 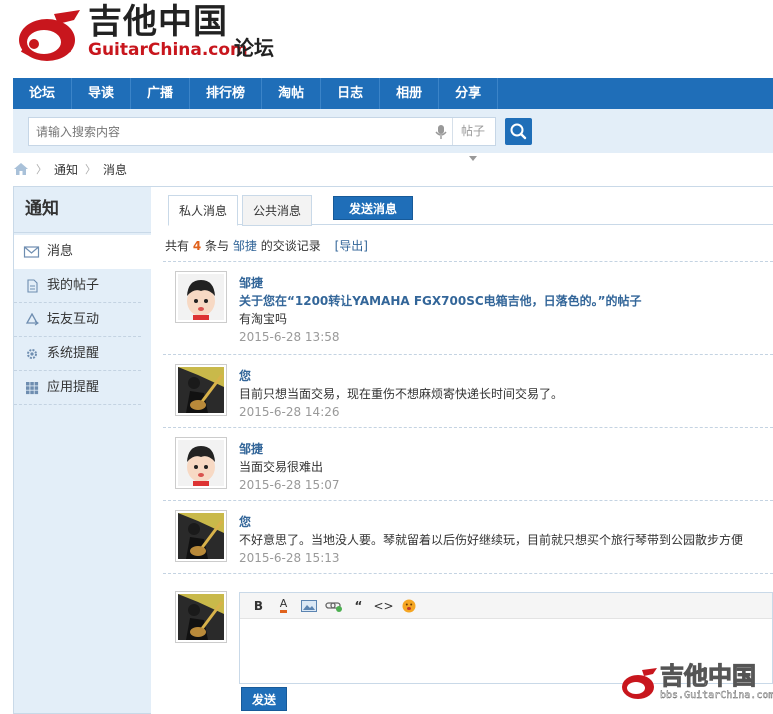 What do you see at coordinates (217, 246) in the screenshot?
I see `summary-middle: 条与` at bounding box center [217, 246].